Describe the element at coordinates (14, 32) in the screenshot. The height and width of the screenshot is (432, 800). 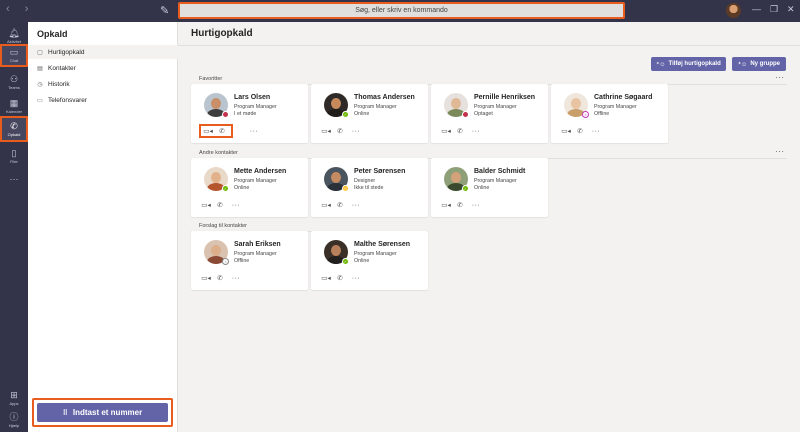
I see `bell-icon: 🔔︎` at that location.